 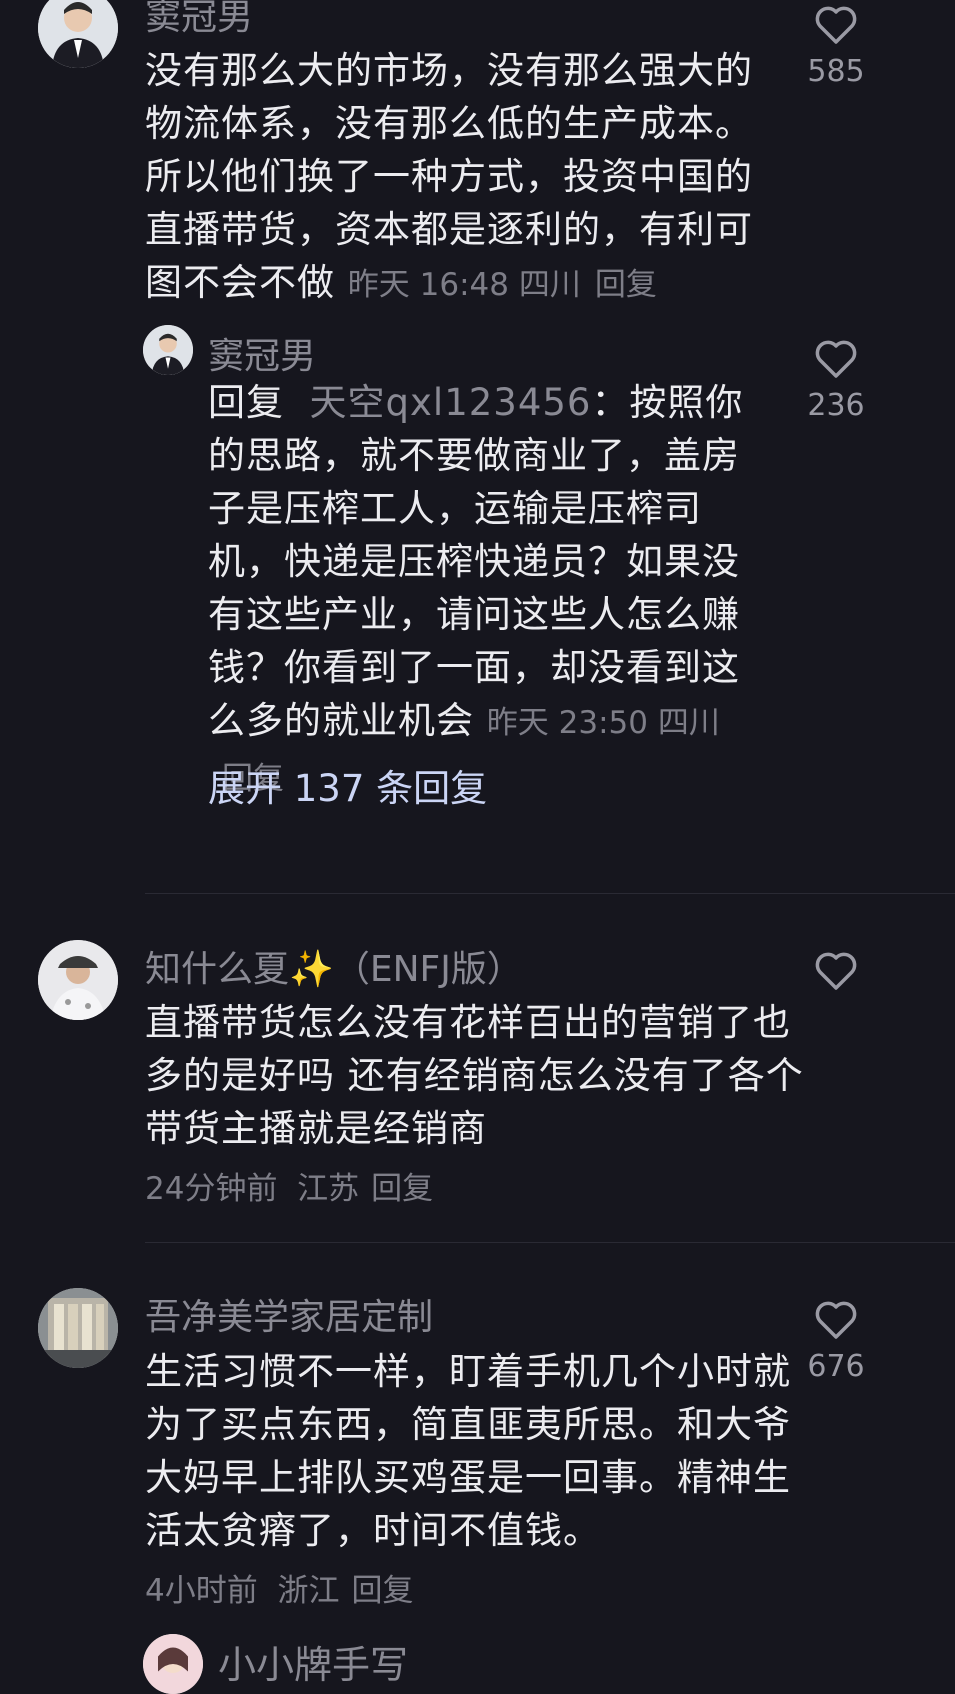 What do you see at coordinates (199, 20) in the screenshot?
I see `comment-author: 窦冠男` at bounding box center [199, 20].